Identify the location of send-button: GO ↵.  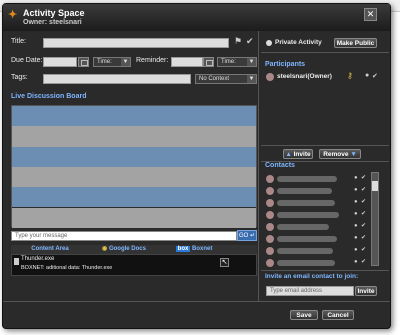
(247, 235).